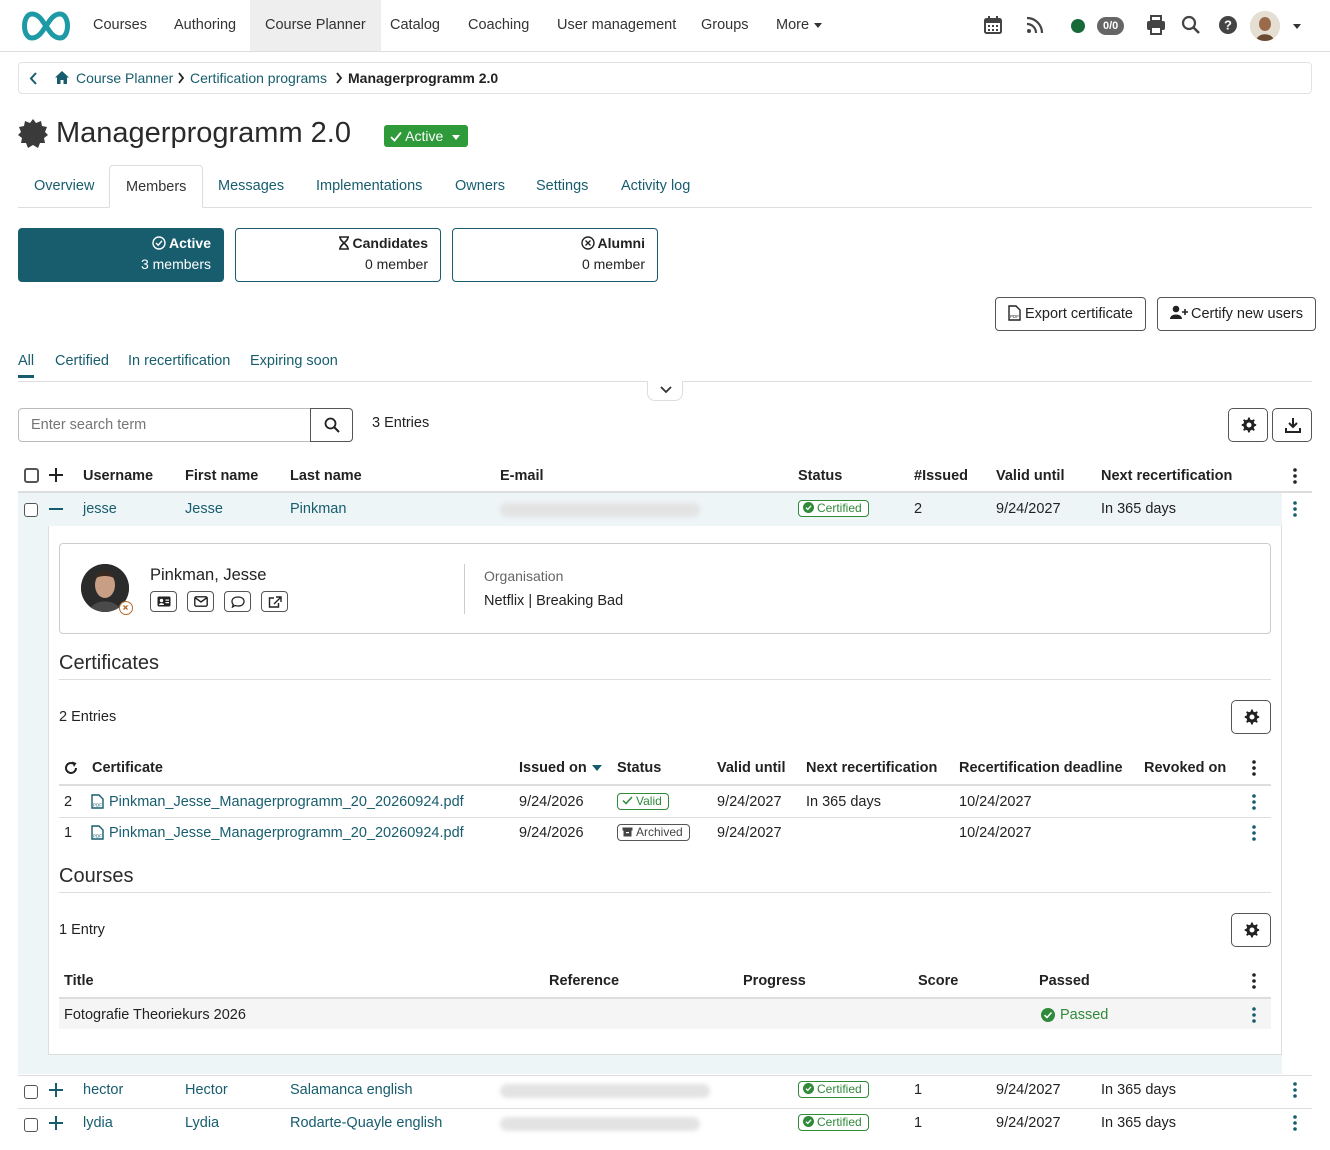 The image size is (1330, 1150). Describe the element at coordinates (351, 1090) in the screenshot. I see `row-last-name: Salamanca english` at that location.